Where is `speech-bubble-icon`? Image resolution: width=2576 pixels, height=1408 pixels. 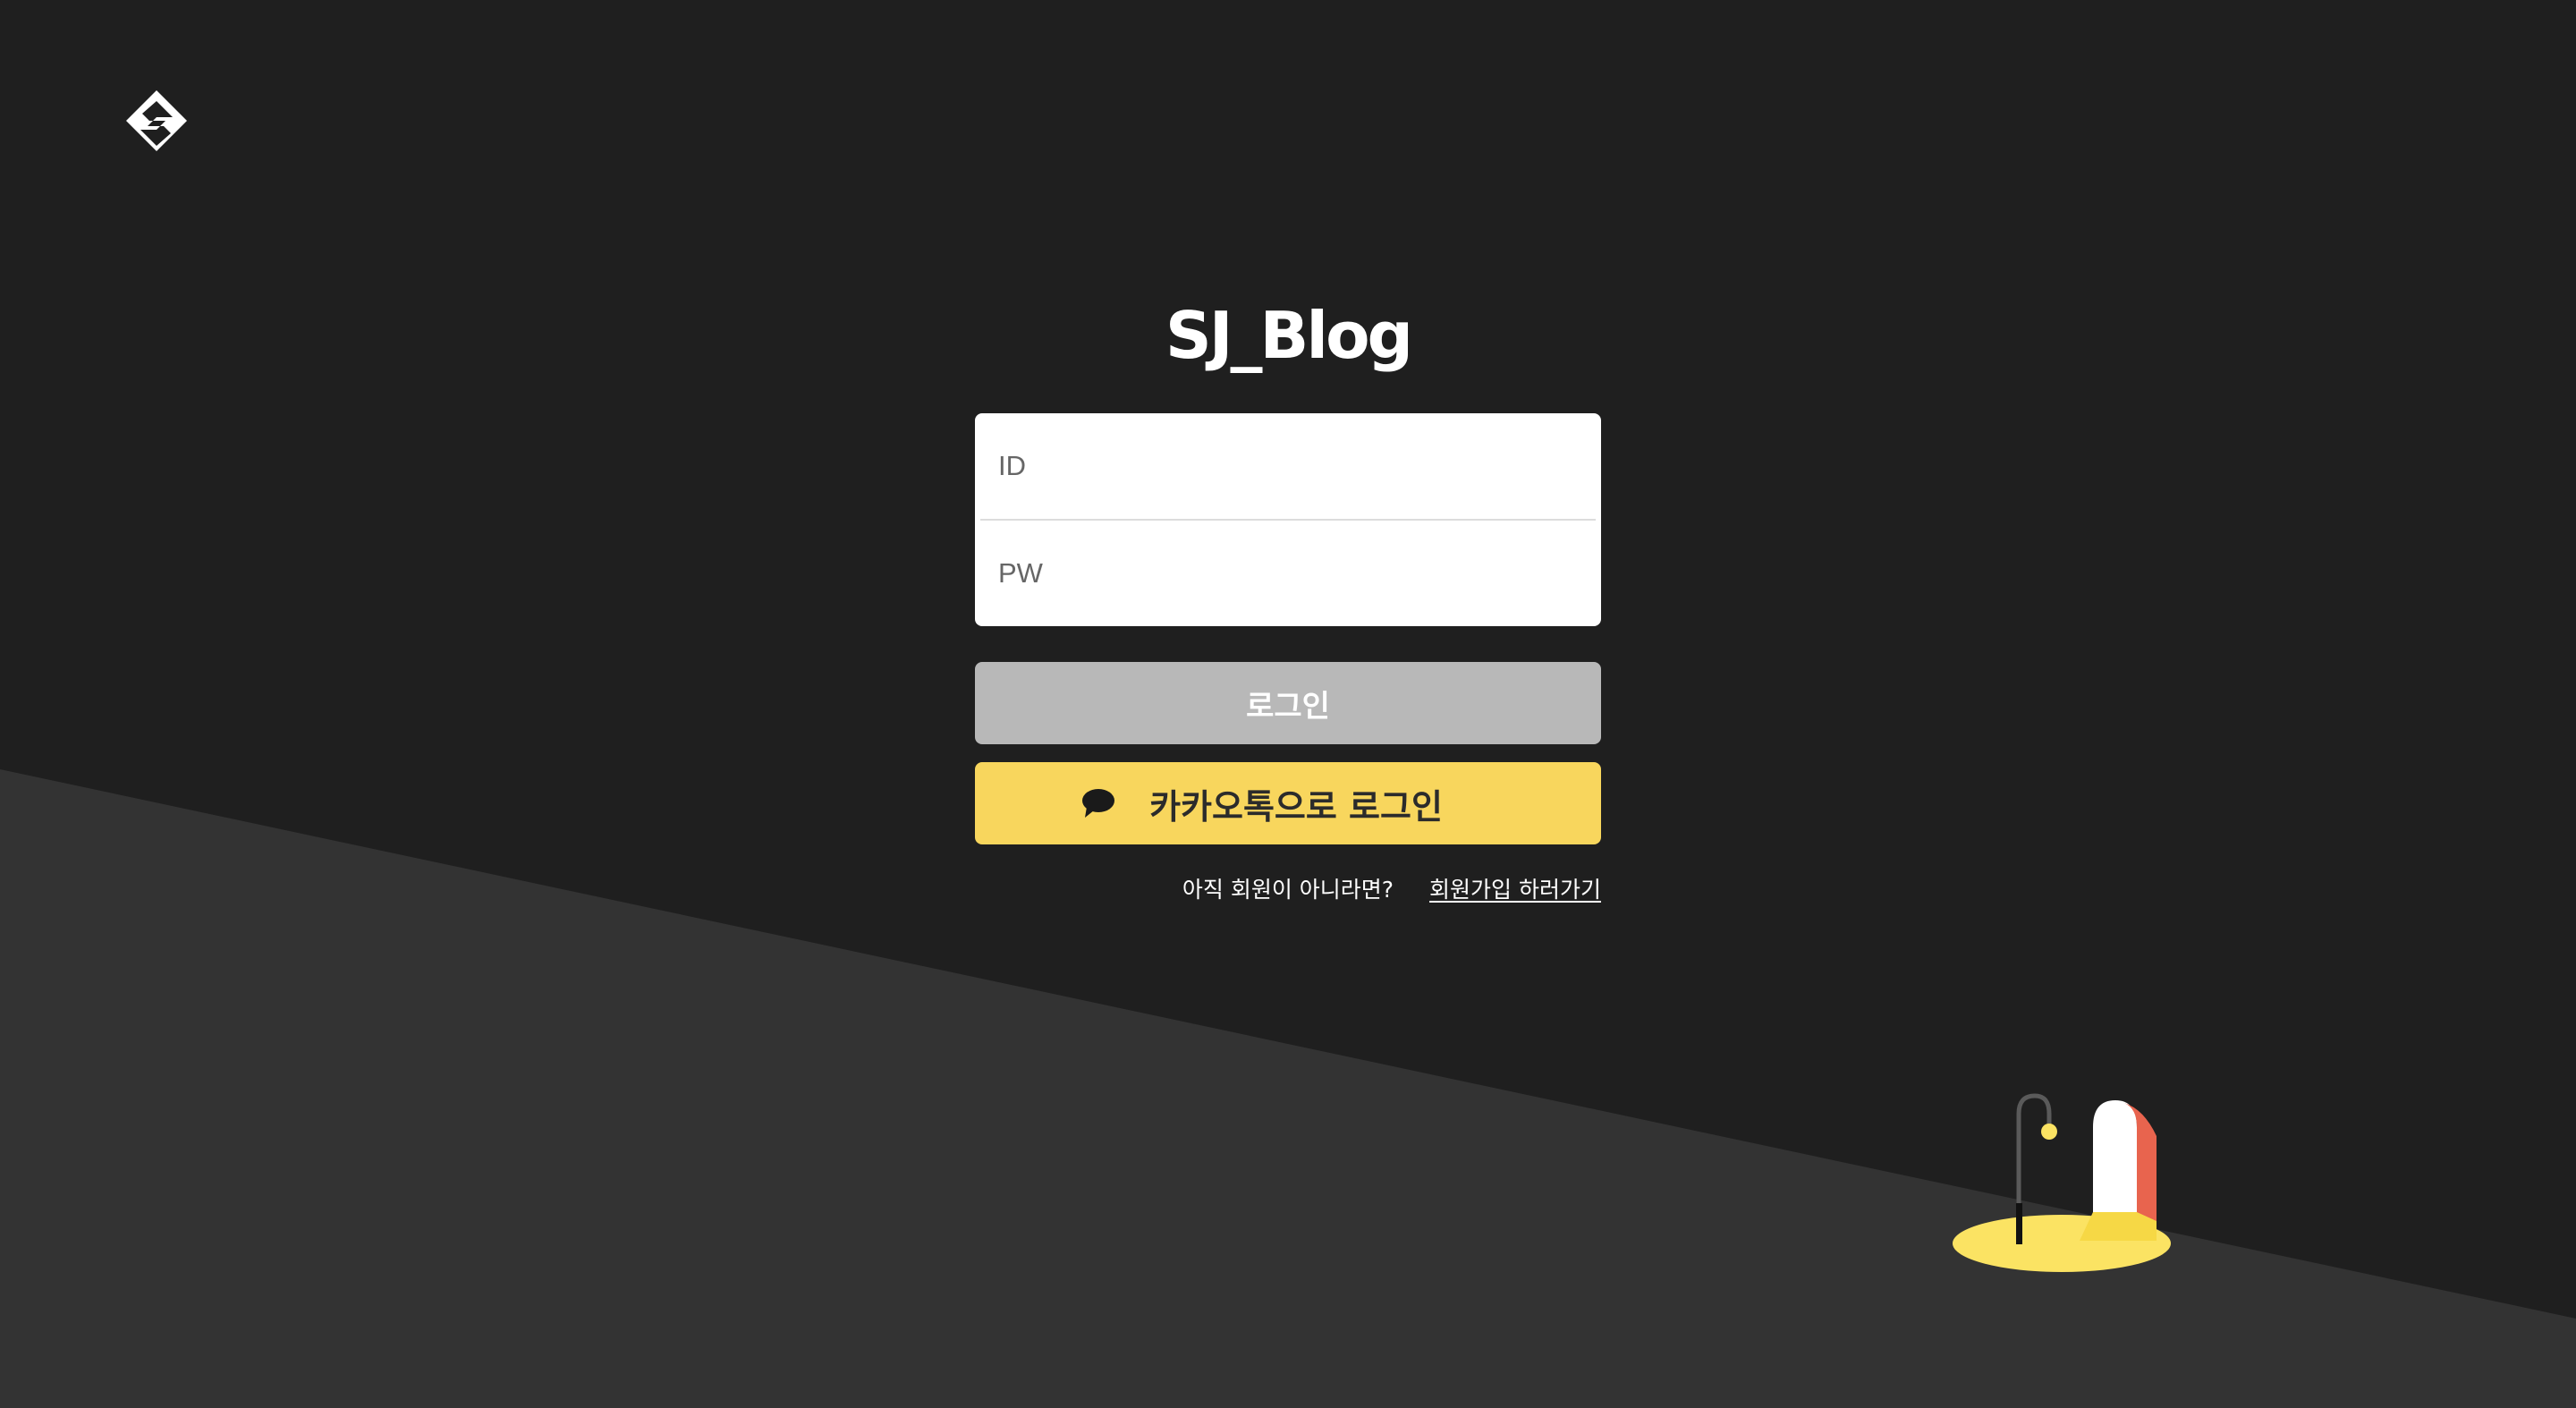
speech-bubble-icon is located at coordinates (1098, 803).